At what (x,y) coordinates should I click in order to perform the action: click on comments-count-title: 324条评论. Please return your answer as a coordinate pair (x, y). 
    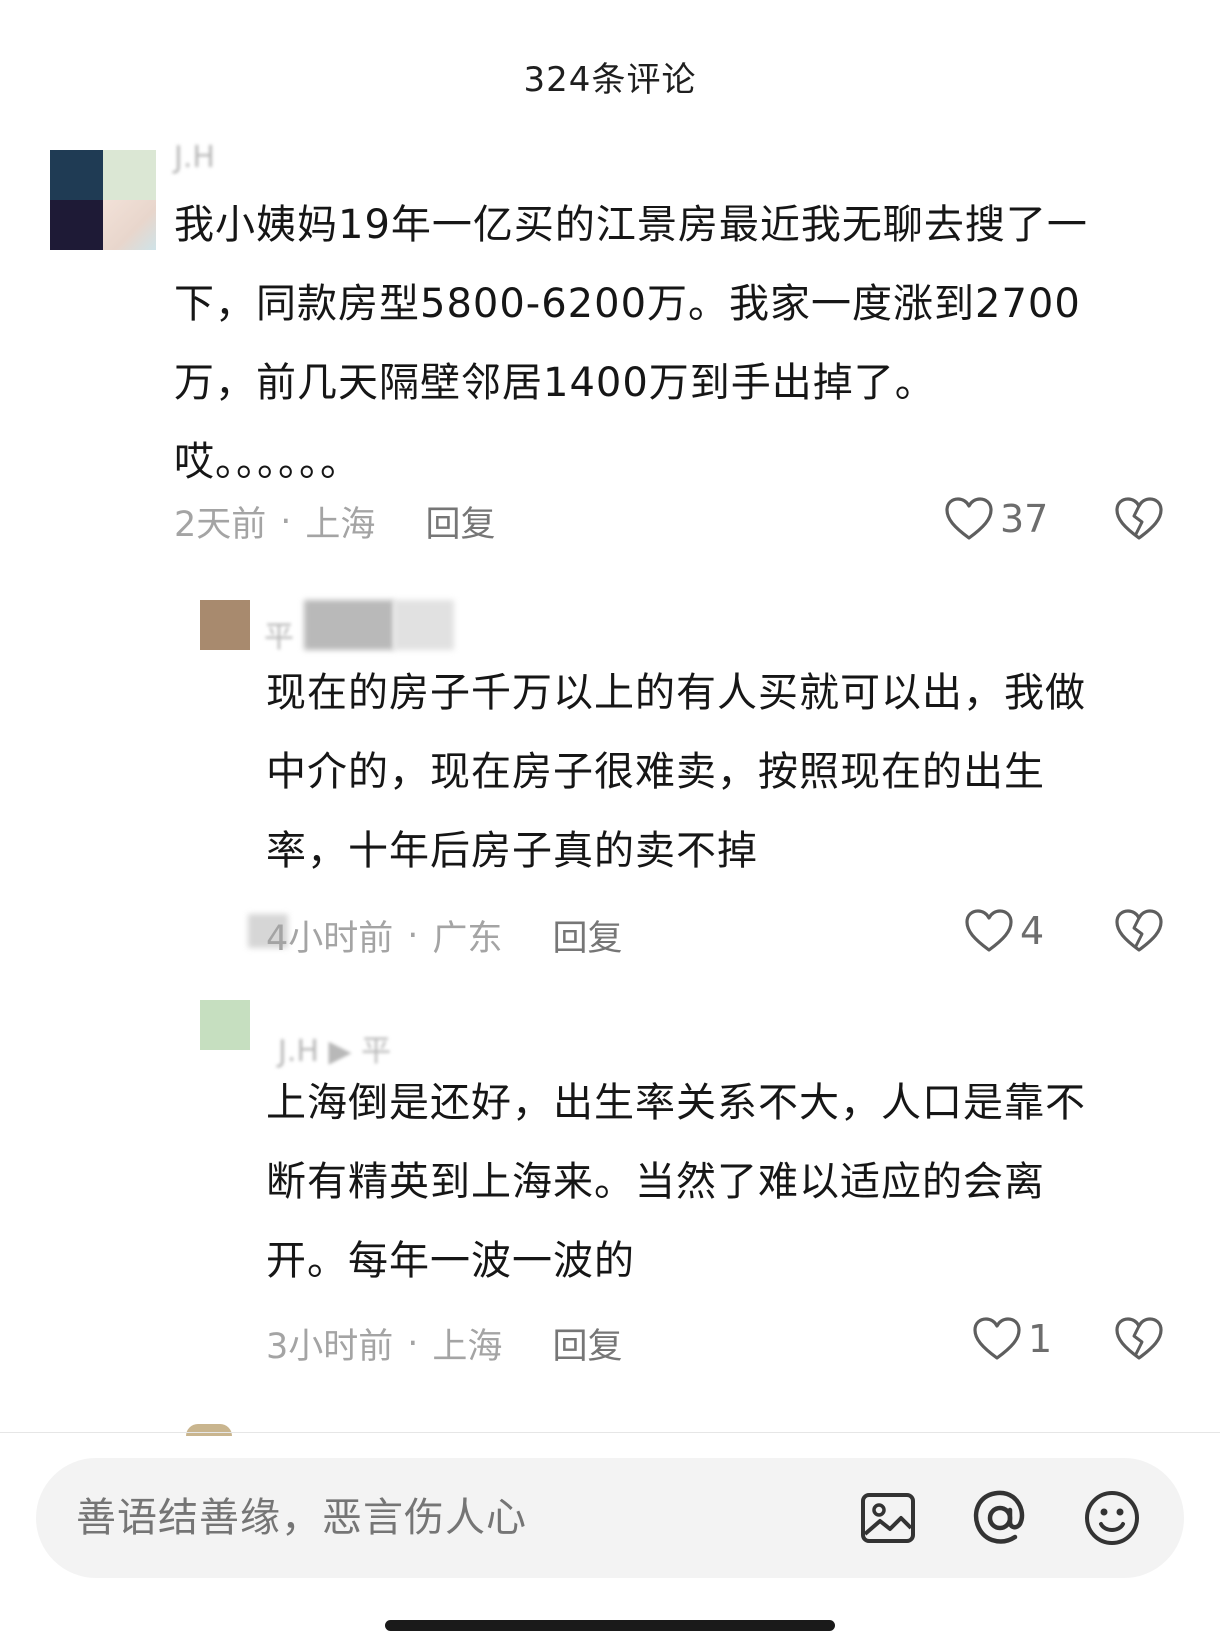
    Looking at the image, I should click on (610, 80).